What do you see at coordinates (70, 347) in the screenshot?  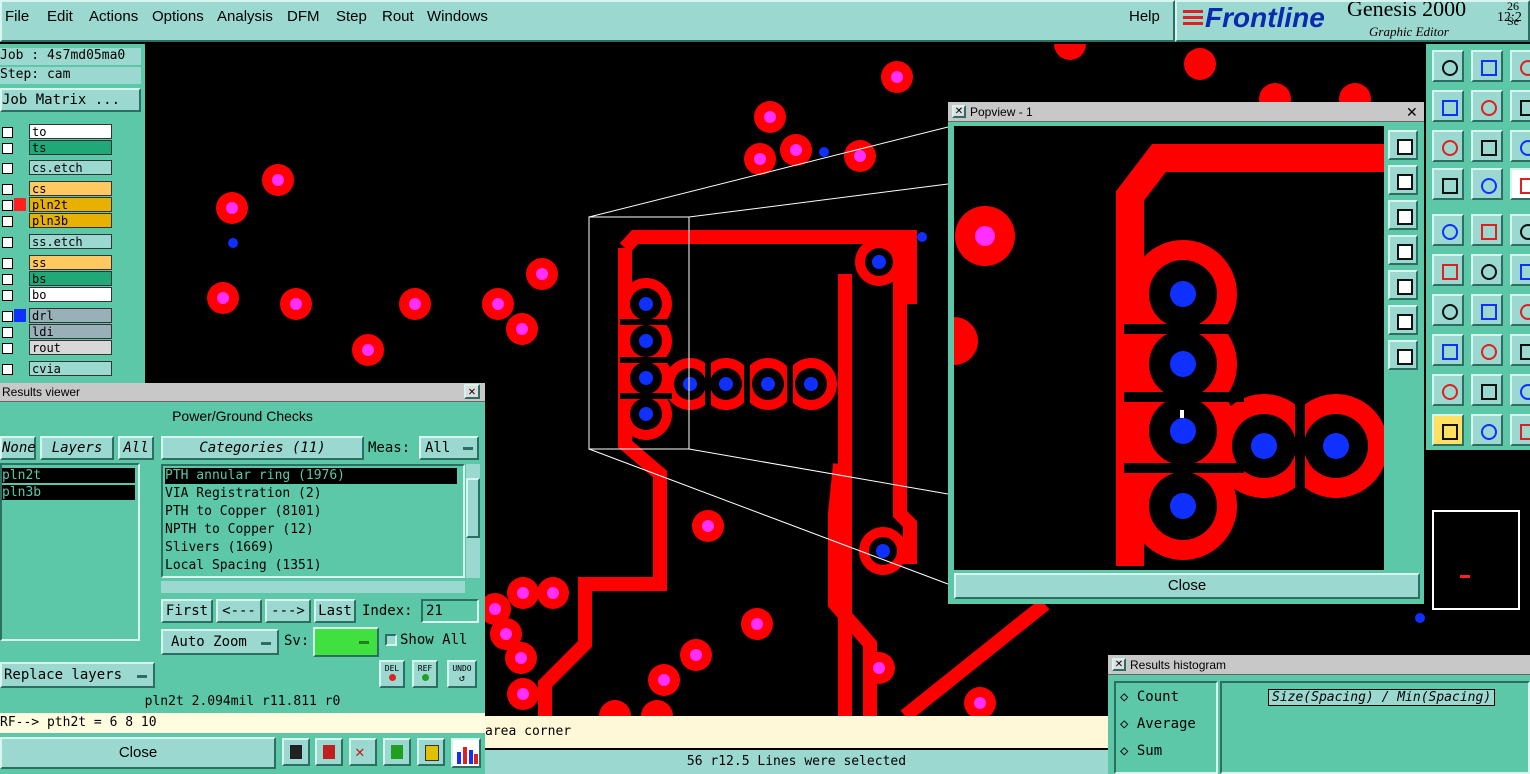 I see `layer-name: rout` at bounding box center [70, 347].